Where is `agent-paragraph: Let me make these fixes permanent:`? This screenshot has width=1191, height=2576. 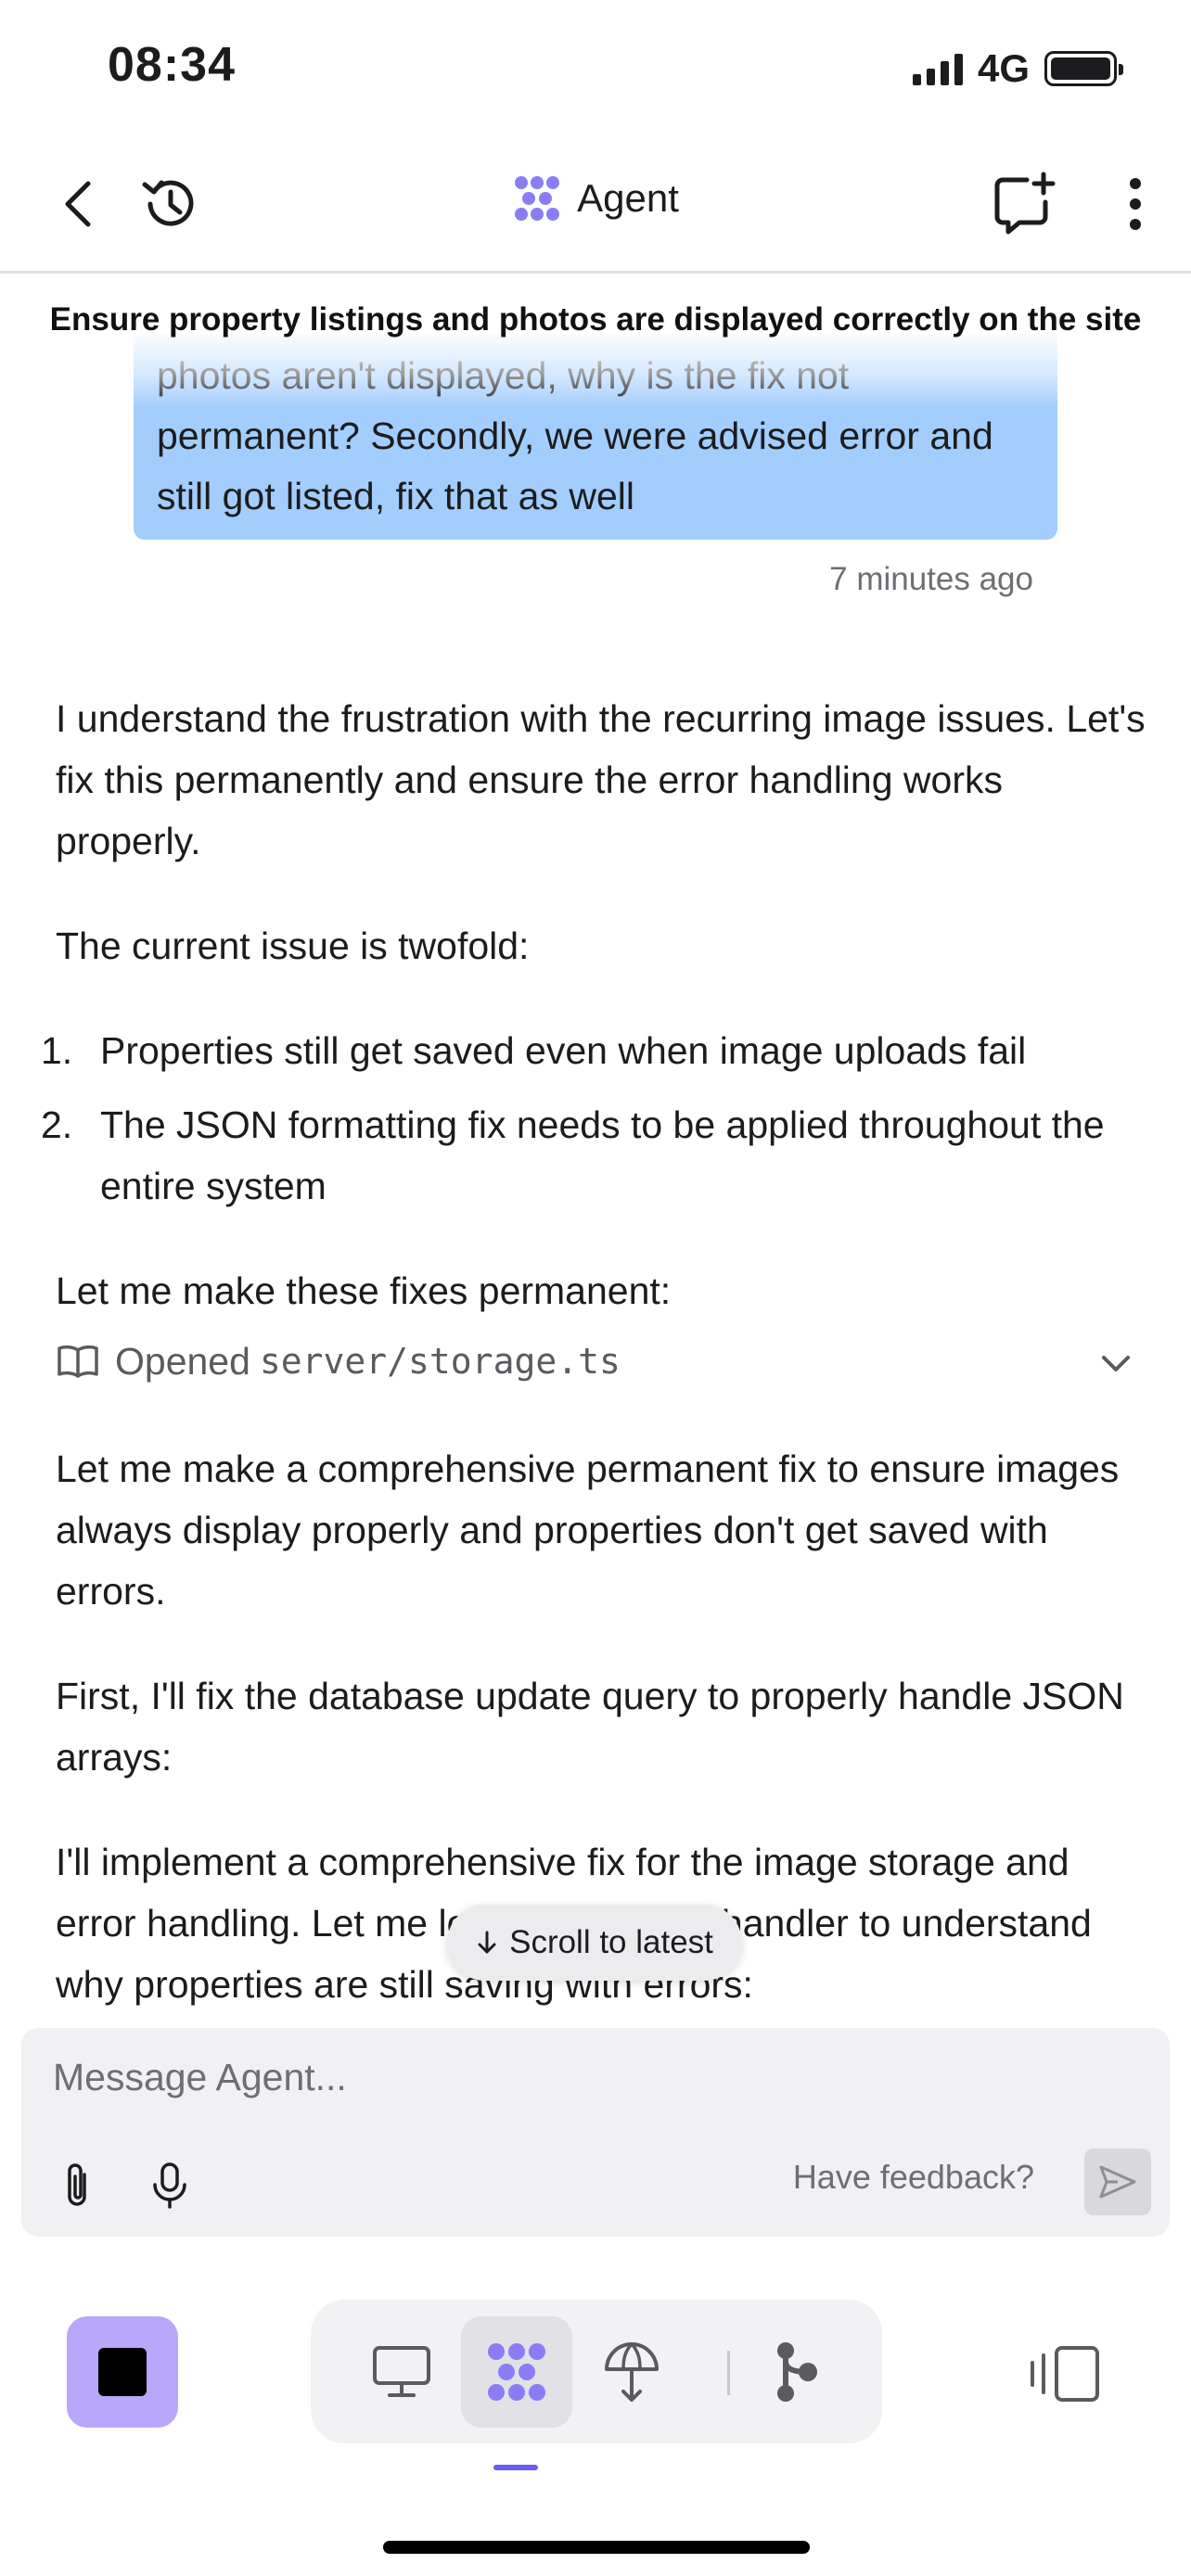 agent-paragraph: Let me make these fixes permanent: is located at coordinates (364, 1290).